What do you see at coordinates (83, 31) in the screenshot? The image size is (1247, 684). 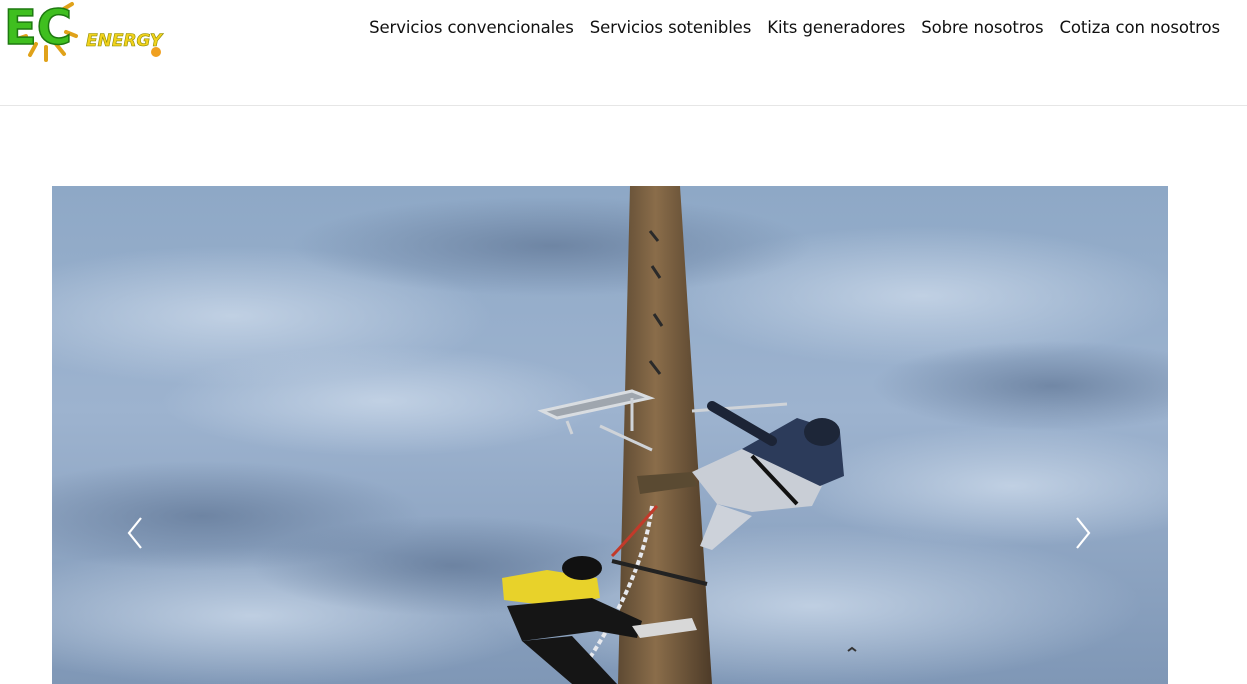 I see `logo-icon: EC ENERGY` at bounding box center [83, 31].